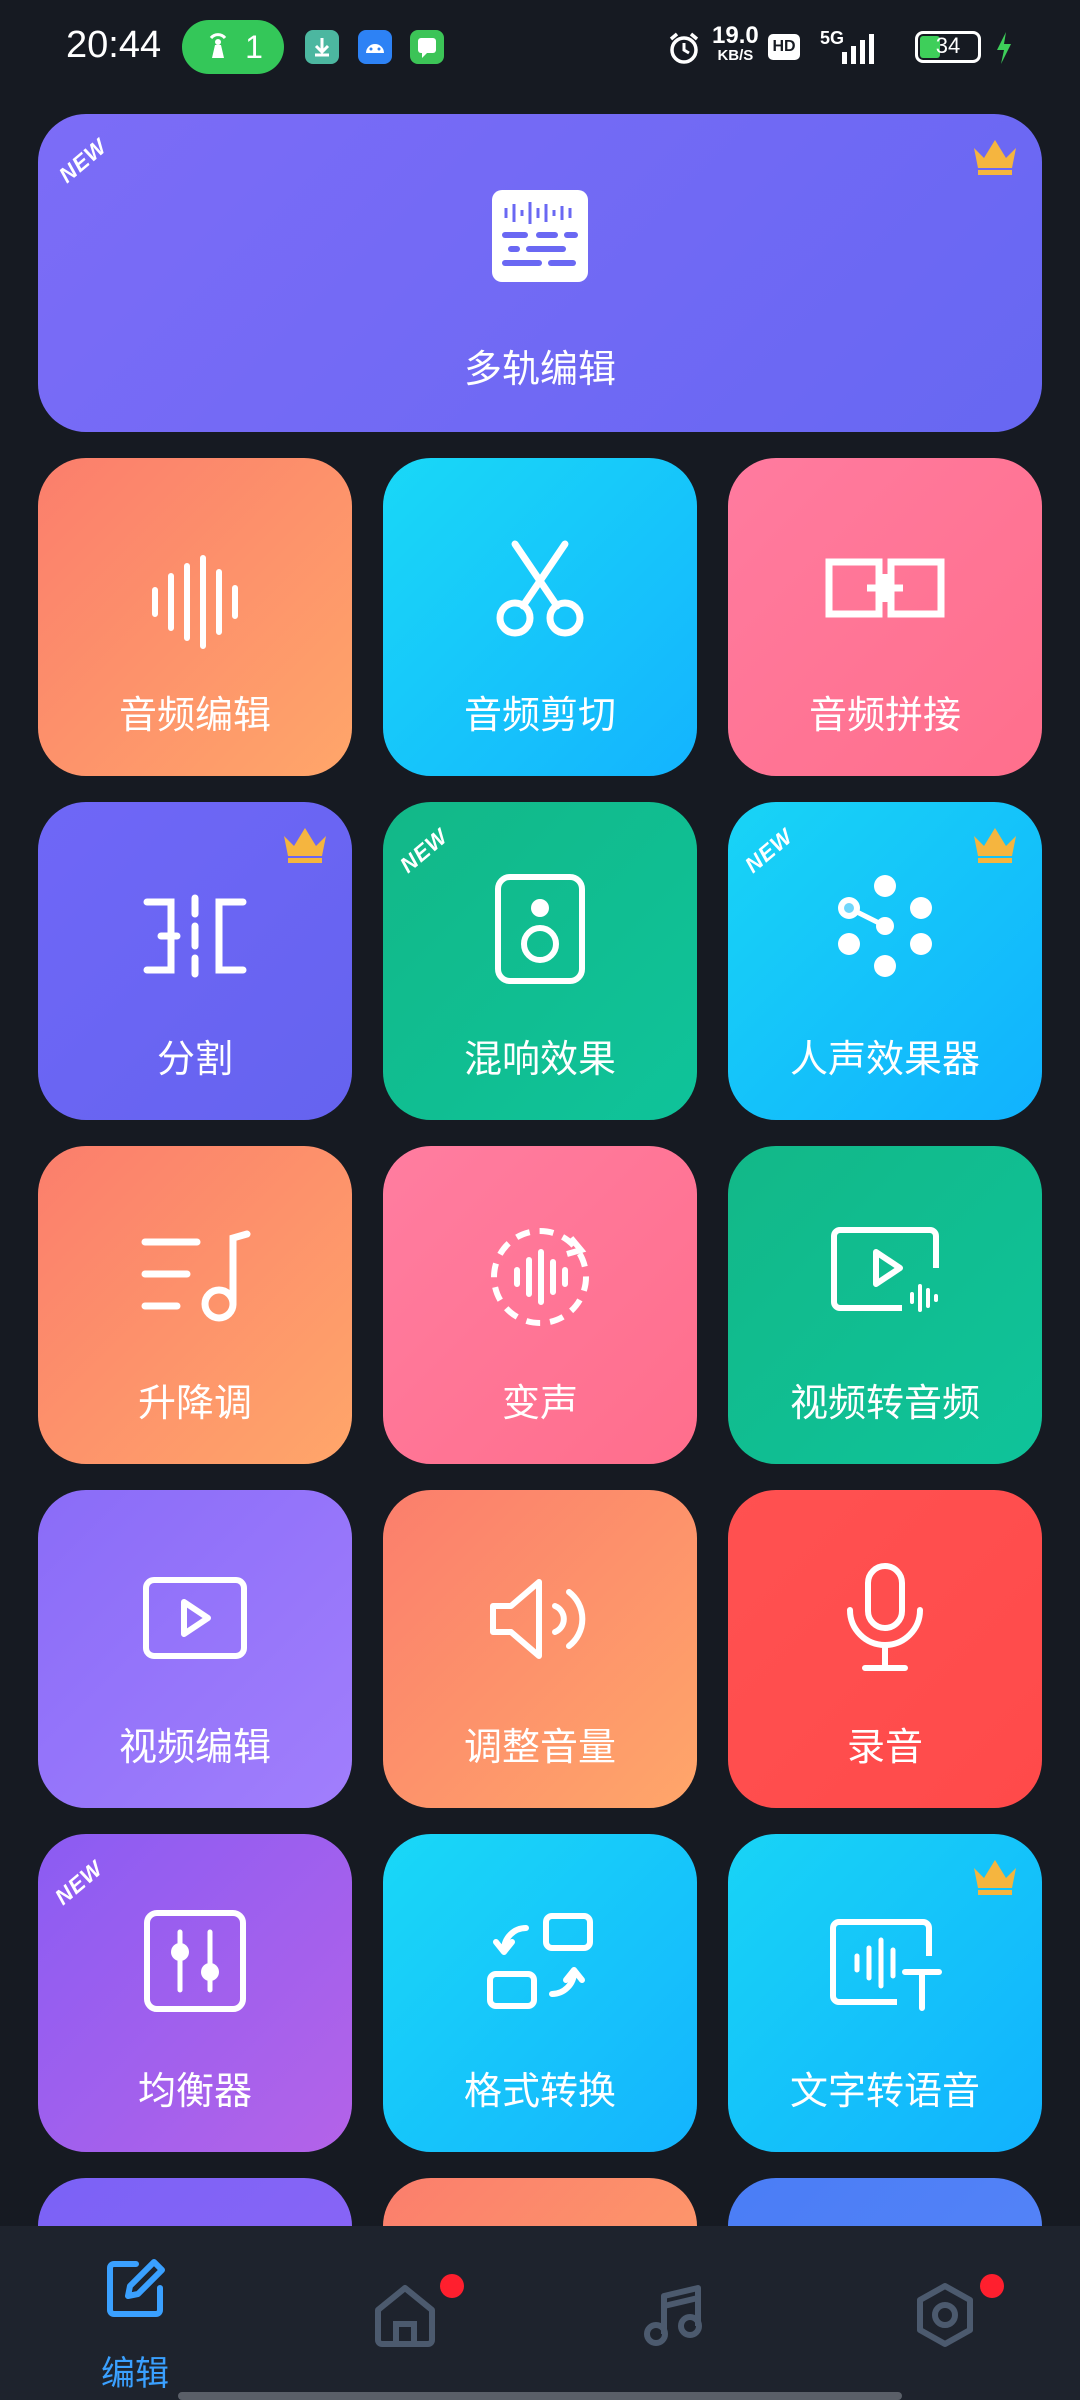 The image size is (1080, 2400). What do you see at coordinates (540, 588) in the screenshot?
I see `scissors-icon` at bounding box center [540, 588].